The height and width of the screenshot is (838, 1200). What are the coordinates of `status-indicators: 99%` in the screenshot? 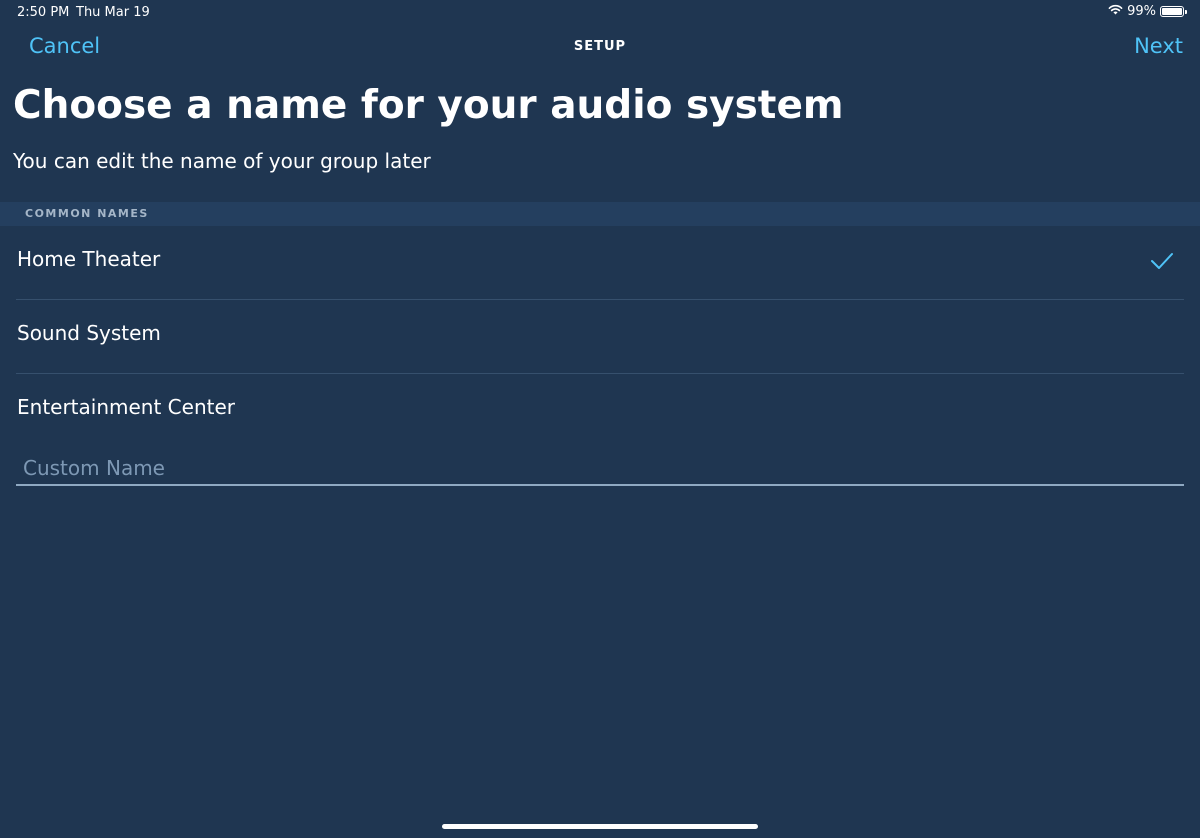 It's located at (1147, 11).